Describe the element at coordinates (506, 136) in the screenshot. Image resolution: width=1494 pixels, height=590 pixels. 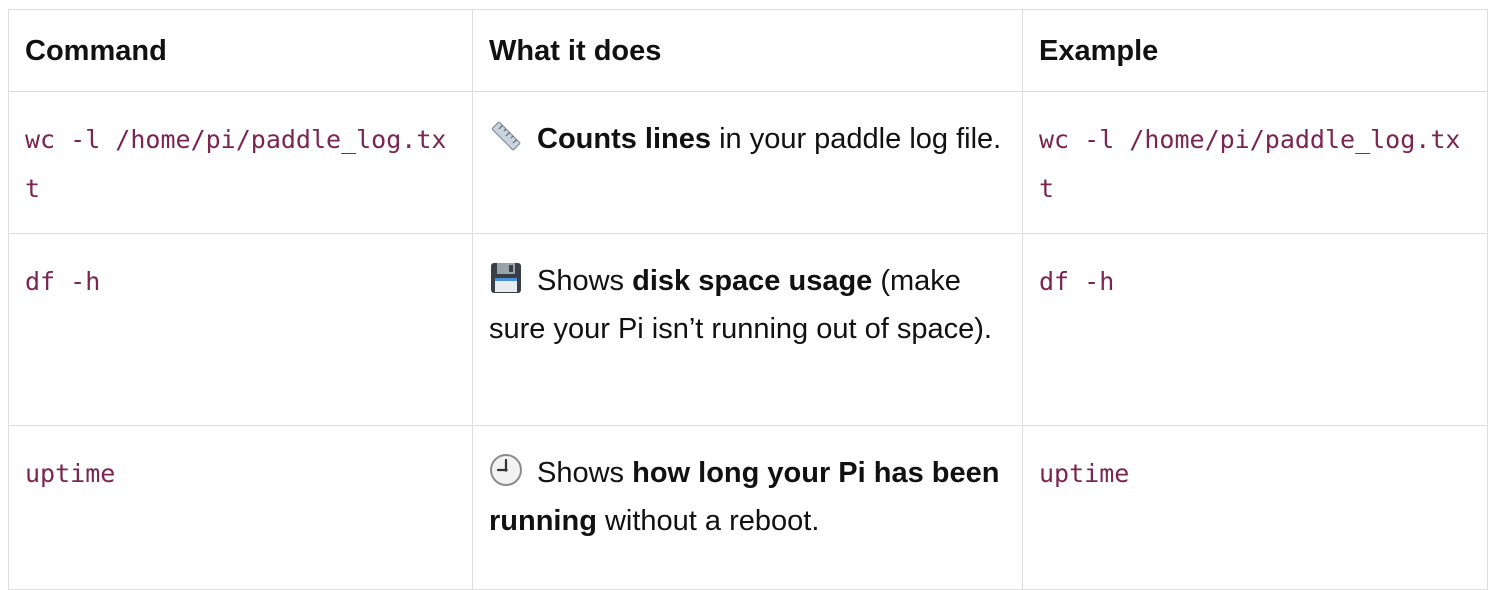
I see `ruler-icon` at that location.